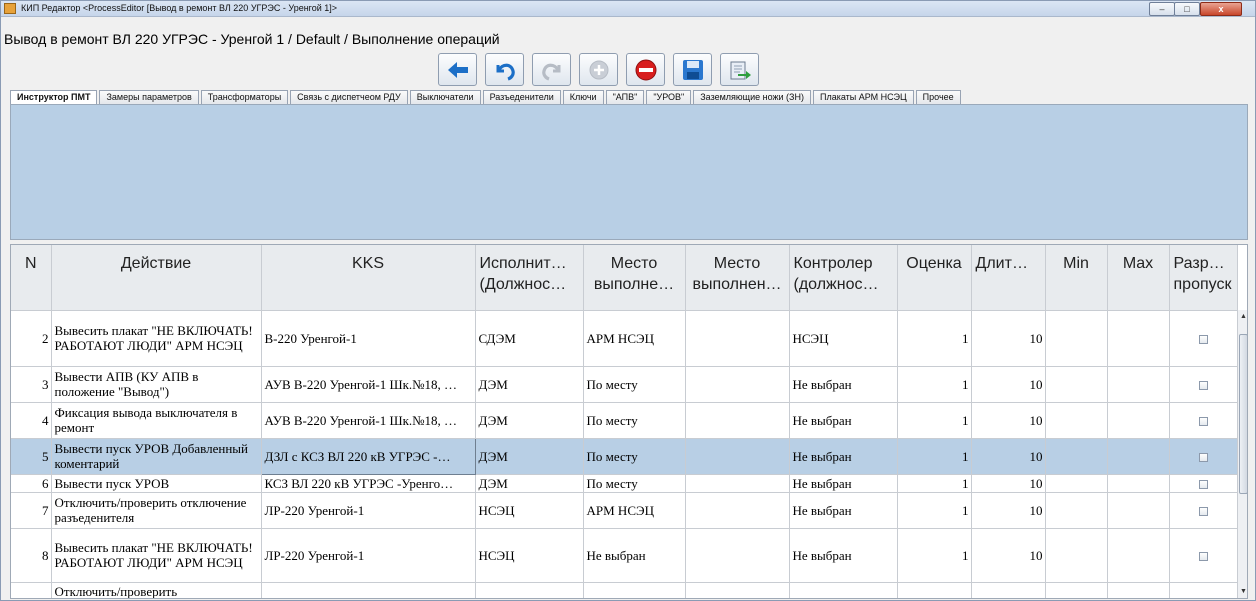 The height and width of the screenshot is (601, 1256). What do you see at coordinates (624, 590) in the screenshot?
I see `table-row: Отключить/проверить` at bounding box center [624, 590].